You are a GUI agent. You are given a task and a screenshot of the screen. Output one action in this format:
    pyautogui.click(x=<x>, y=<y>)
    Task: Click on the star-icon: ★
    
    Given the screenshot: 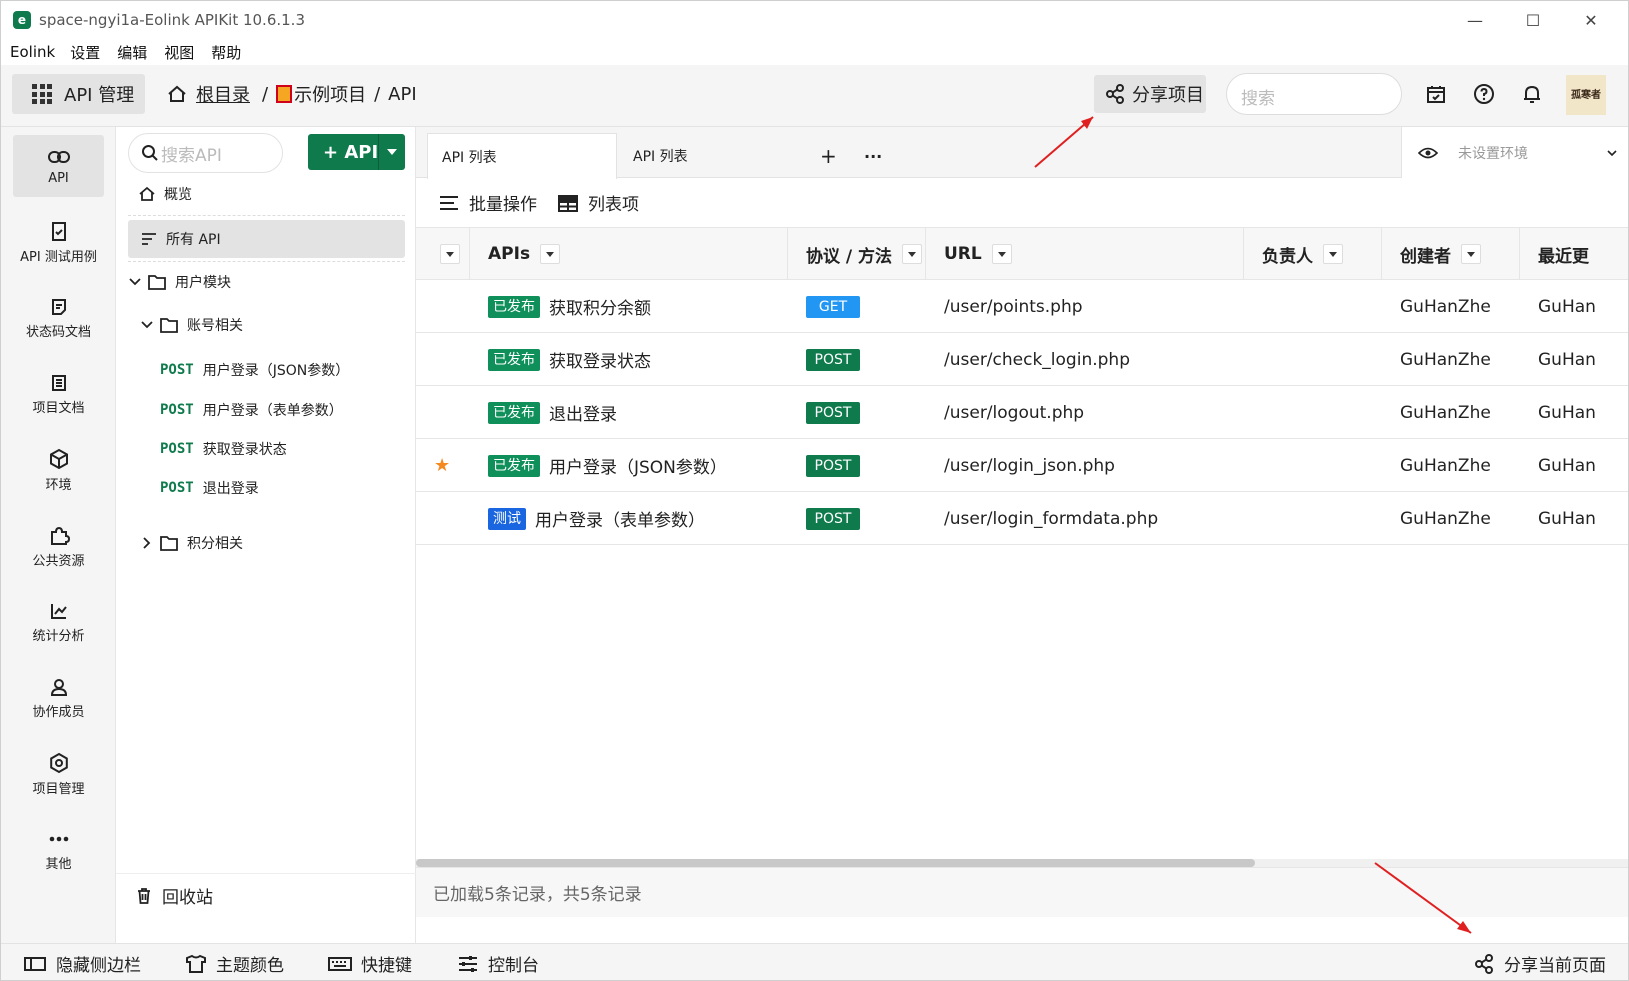 What is the action you would take?
    pyautogui.click(x=449, y=465)
    